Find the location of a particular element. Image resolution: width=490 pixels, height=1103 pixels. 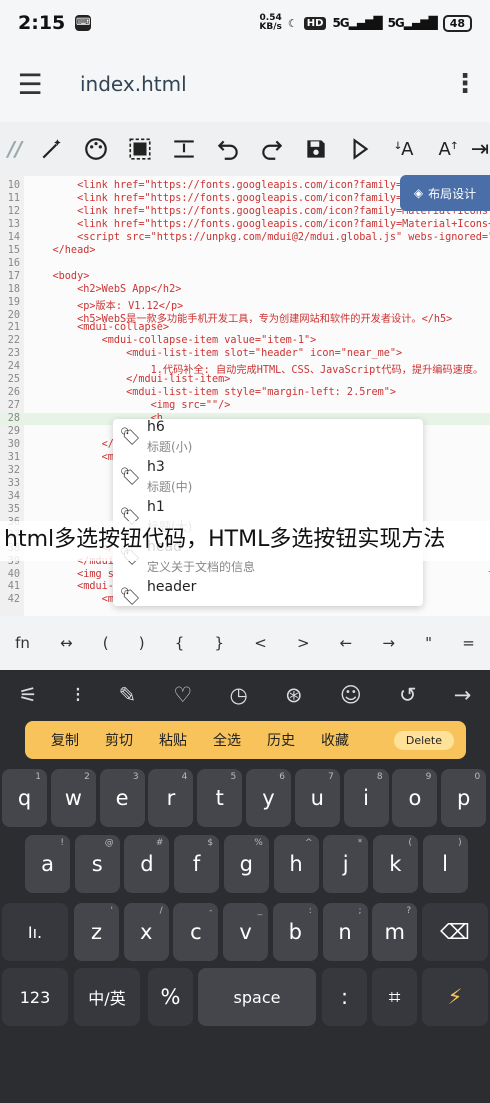

symbol-key: } is located at coordinates (220, 643).